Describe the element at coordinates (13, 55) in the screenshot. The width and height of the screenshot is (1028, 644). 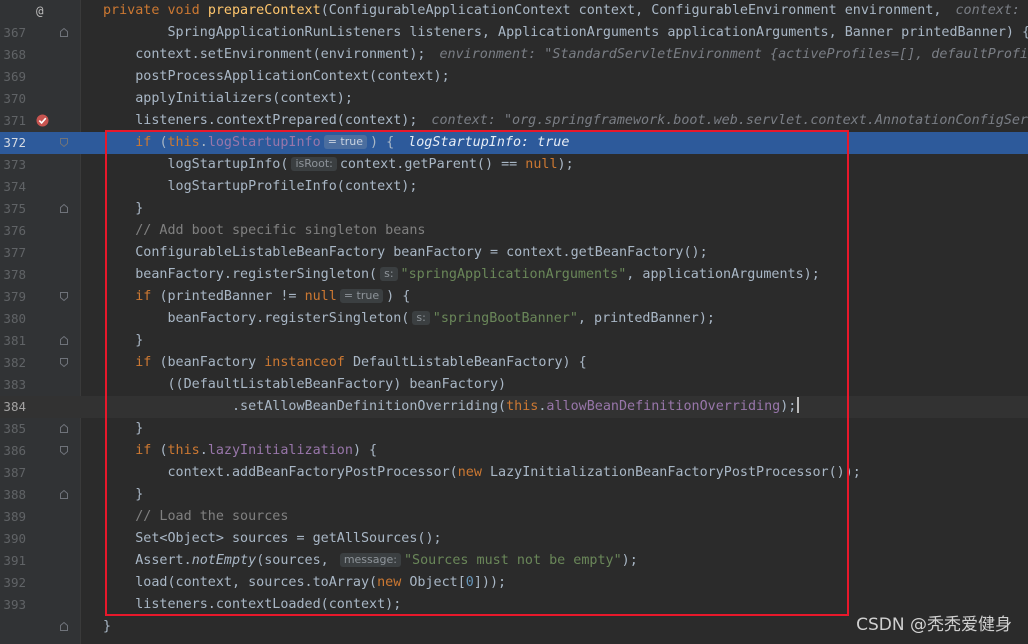
I see `line-number: 368` at that location.